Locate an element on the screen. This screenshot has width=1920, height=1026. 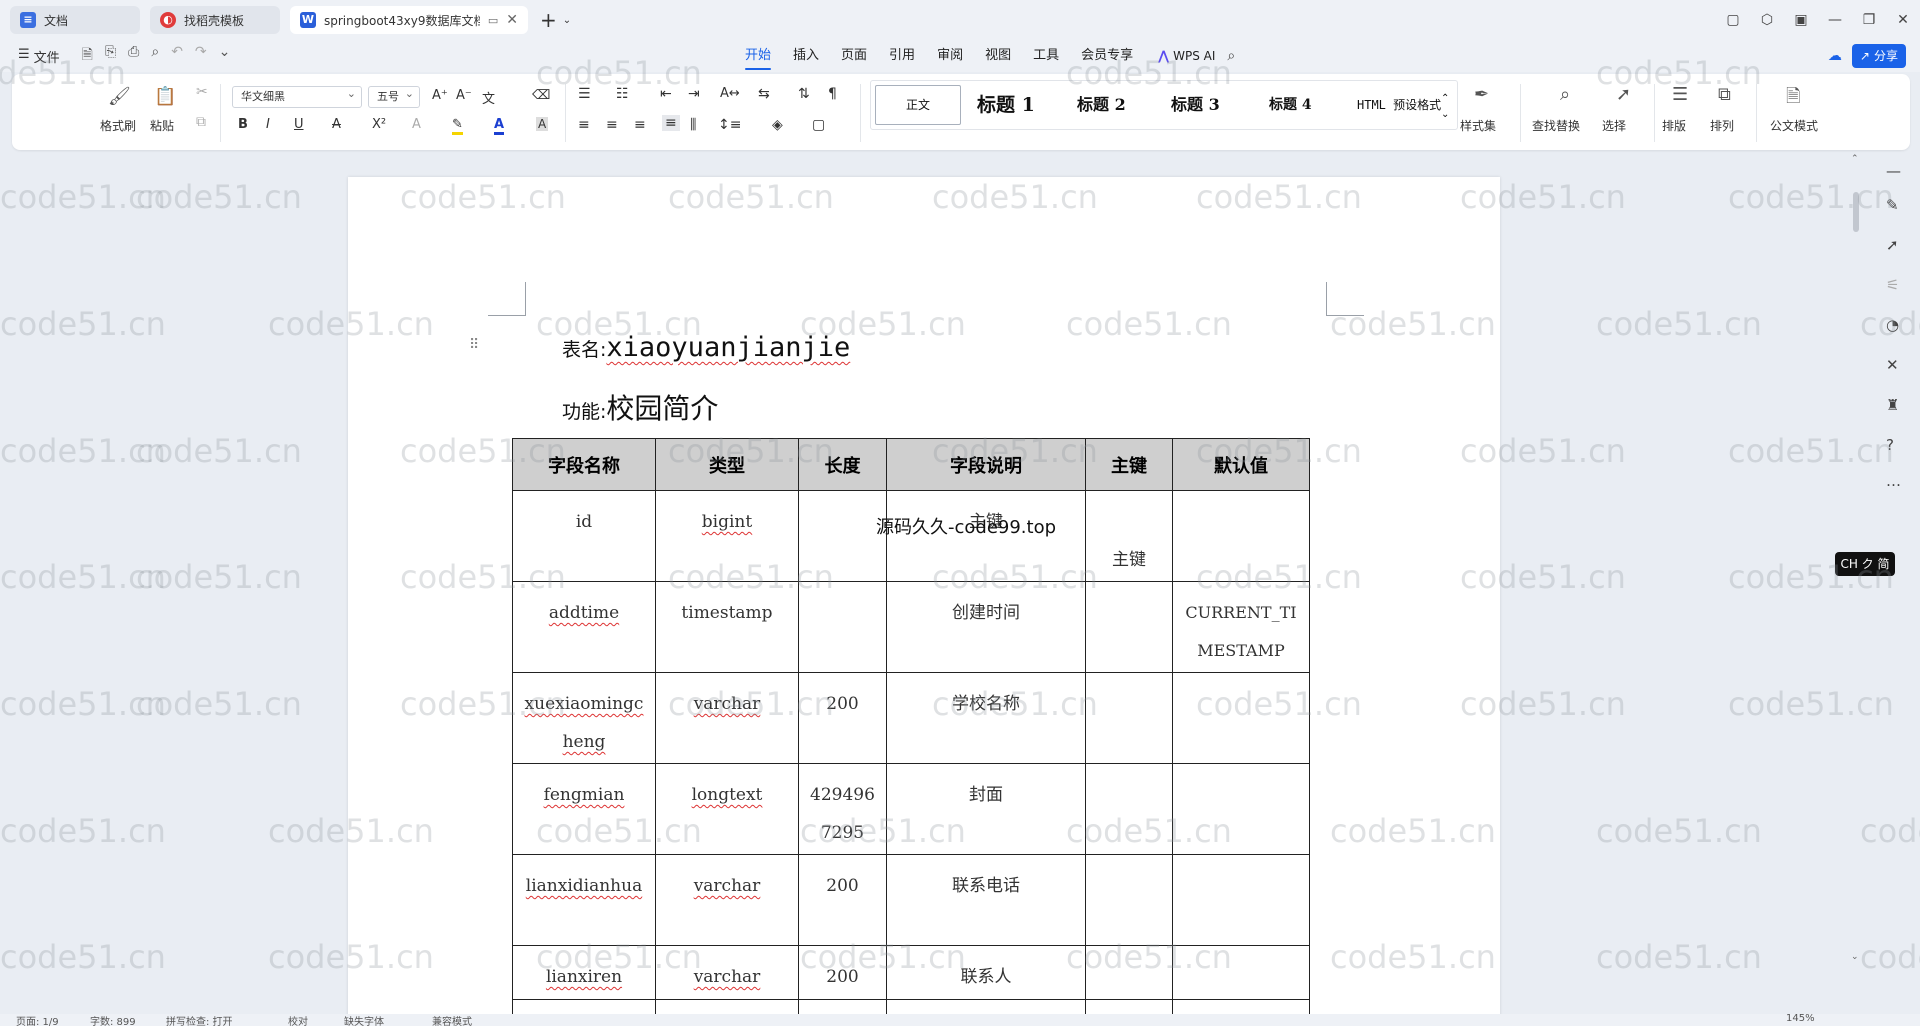
new-tab-icon: + is located at coordinates (548, 20).